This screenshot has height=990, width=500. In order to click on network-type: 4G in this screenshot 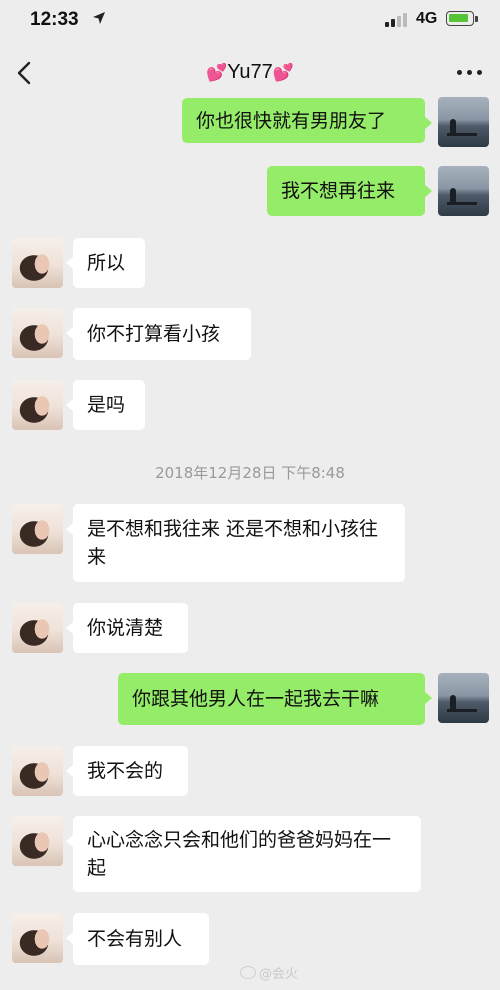, I will do `click(427, 18)`.